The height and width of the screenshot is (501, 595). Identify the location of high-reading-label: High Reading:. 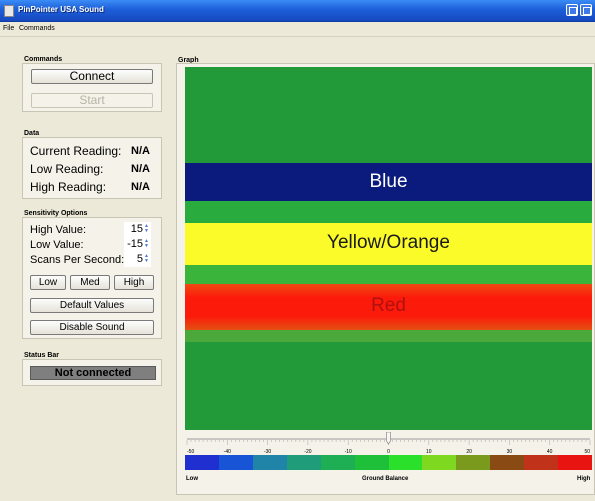
(68, 187).